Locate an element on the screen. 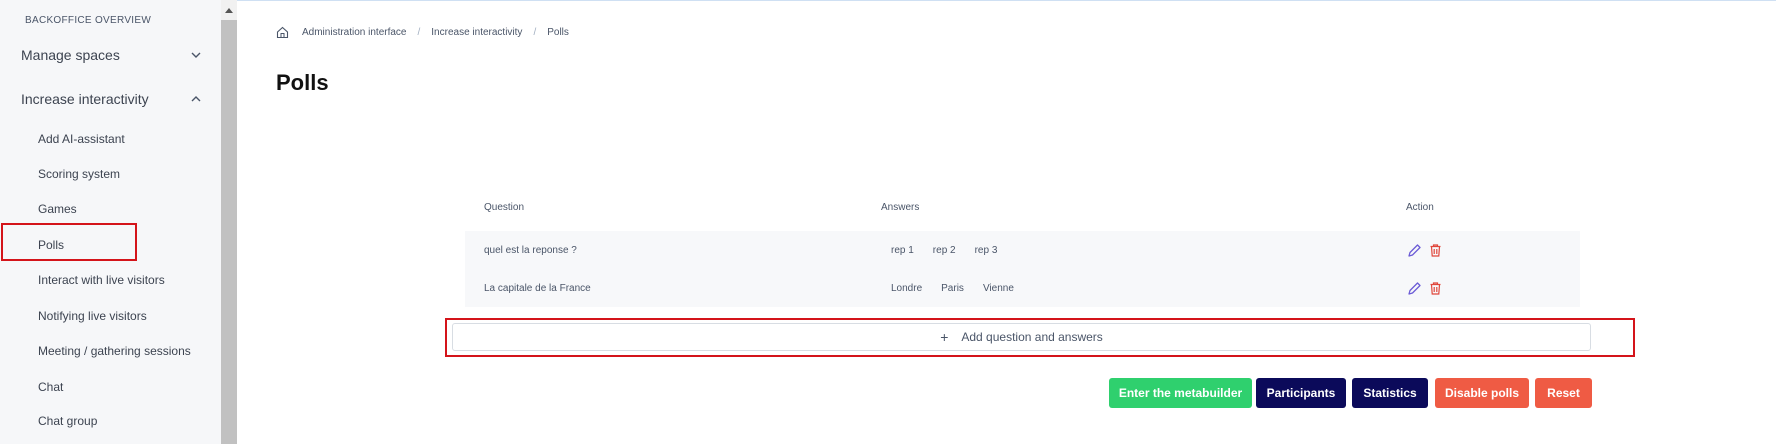 Image resolution: width=1776 pixels, height=444 pixels. sidebar-item-scoring-system: Scoring system is located at coordinates (79, 174).